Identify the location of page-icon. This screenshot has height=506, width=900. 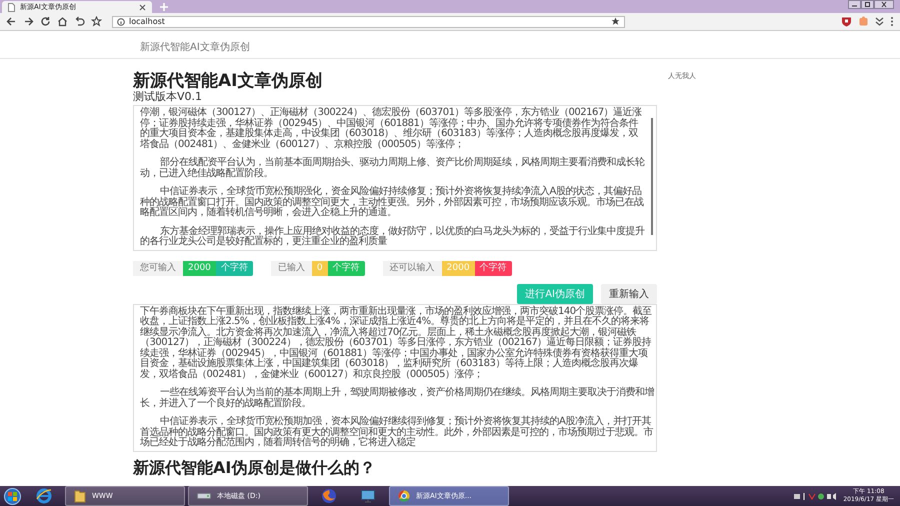
(11, 7).